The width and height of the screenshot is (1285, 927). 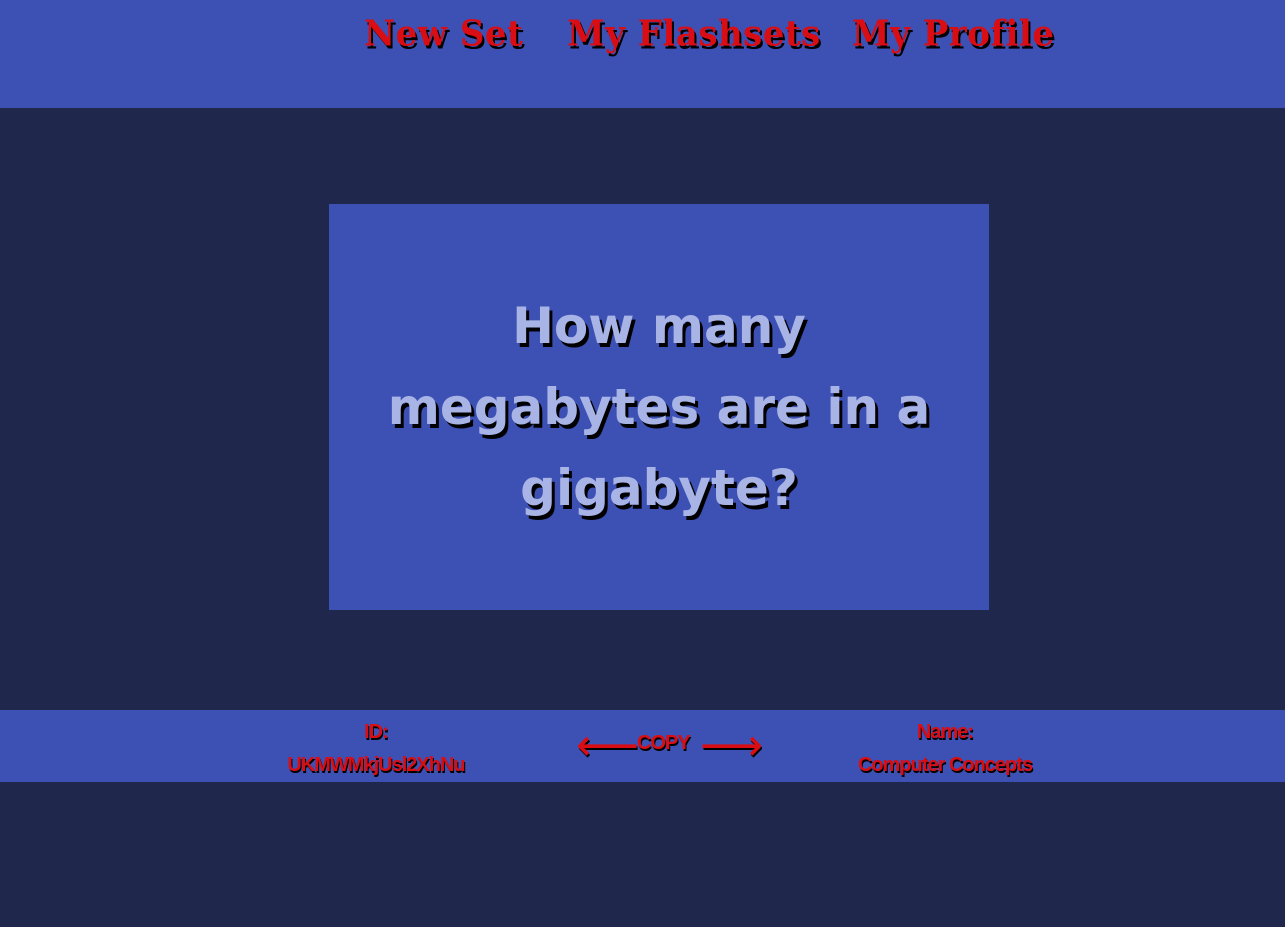 What do you see at coordinates (731, 746) in the screenshot?
I see `next-card-arrow-icon: ⟶` at bounding box center [731, 746].